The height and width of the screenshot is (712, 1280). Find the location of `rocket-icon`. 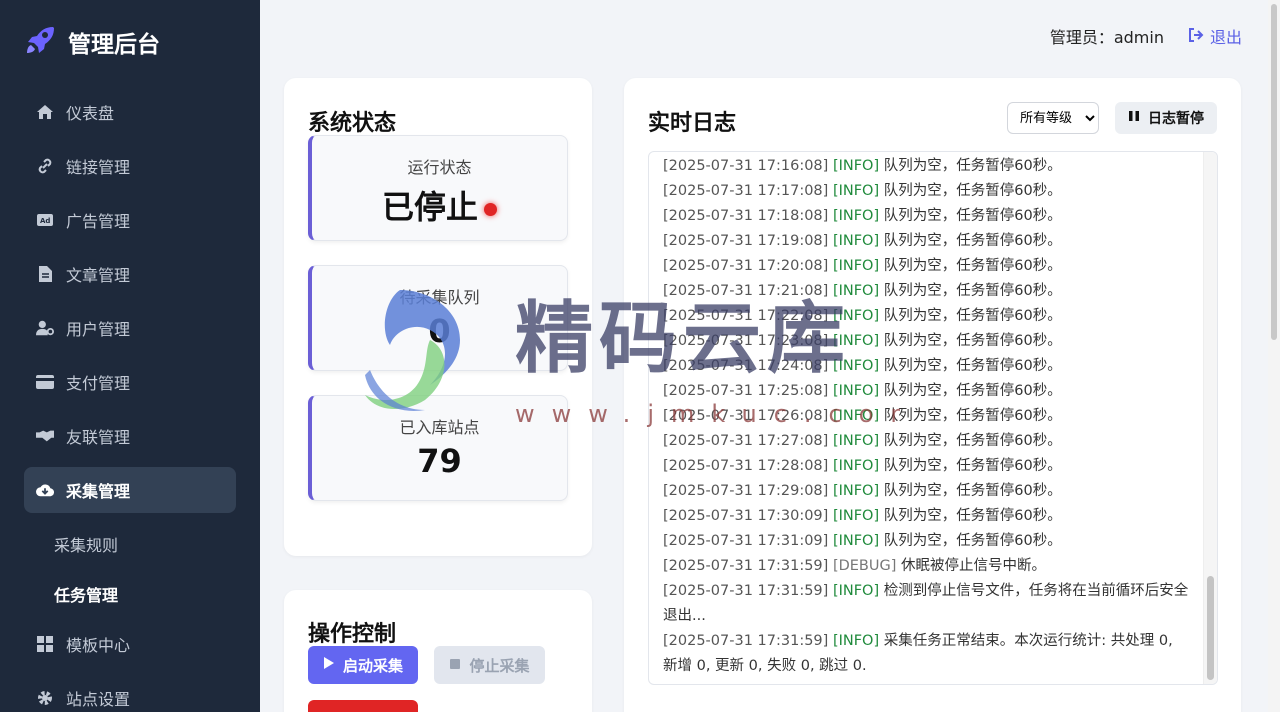

rocket-icon is located at coordinates (40, 42).